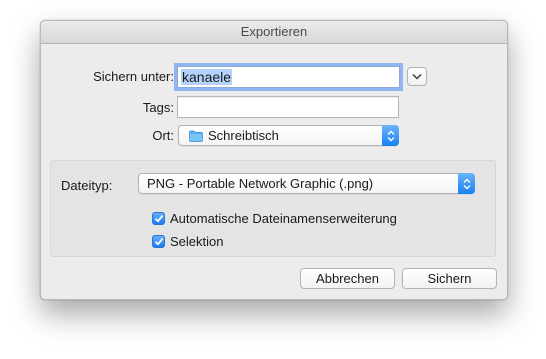 The width and height of the screenshot is (546, 359). I want to click on format-popup: PNG - Portable Network Graphic (.png), so click(306, 183).